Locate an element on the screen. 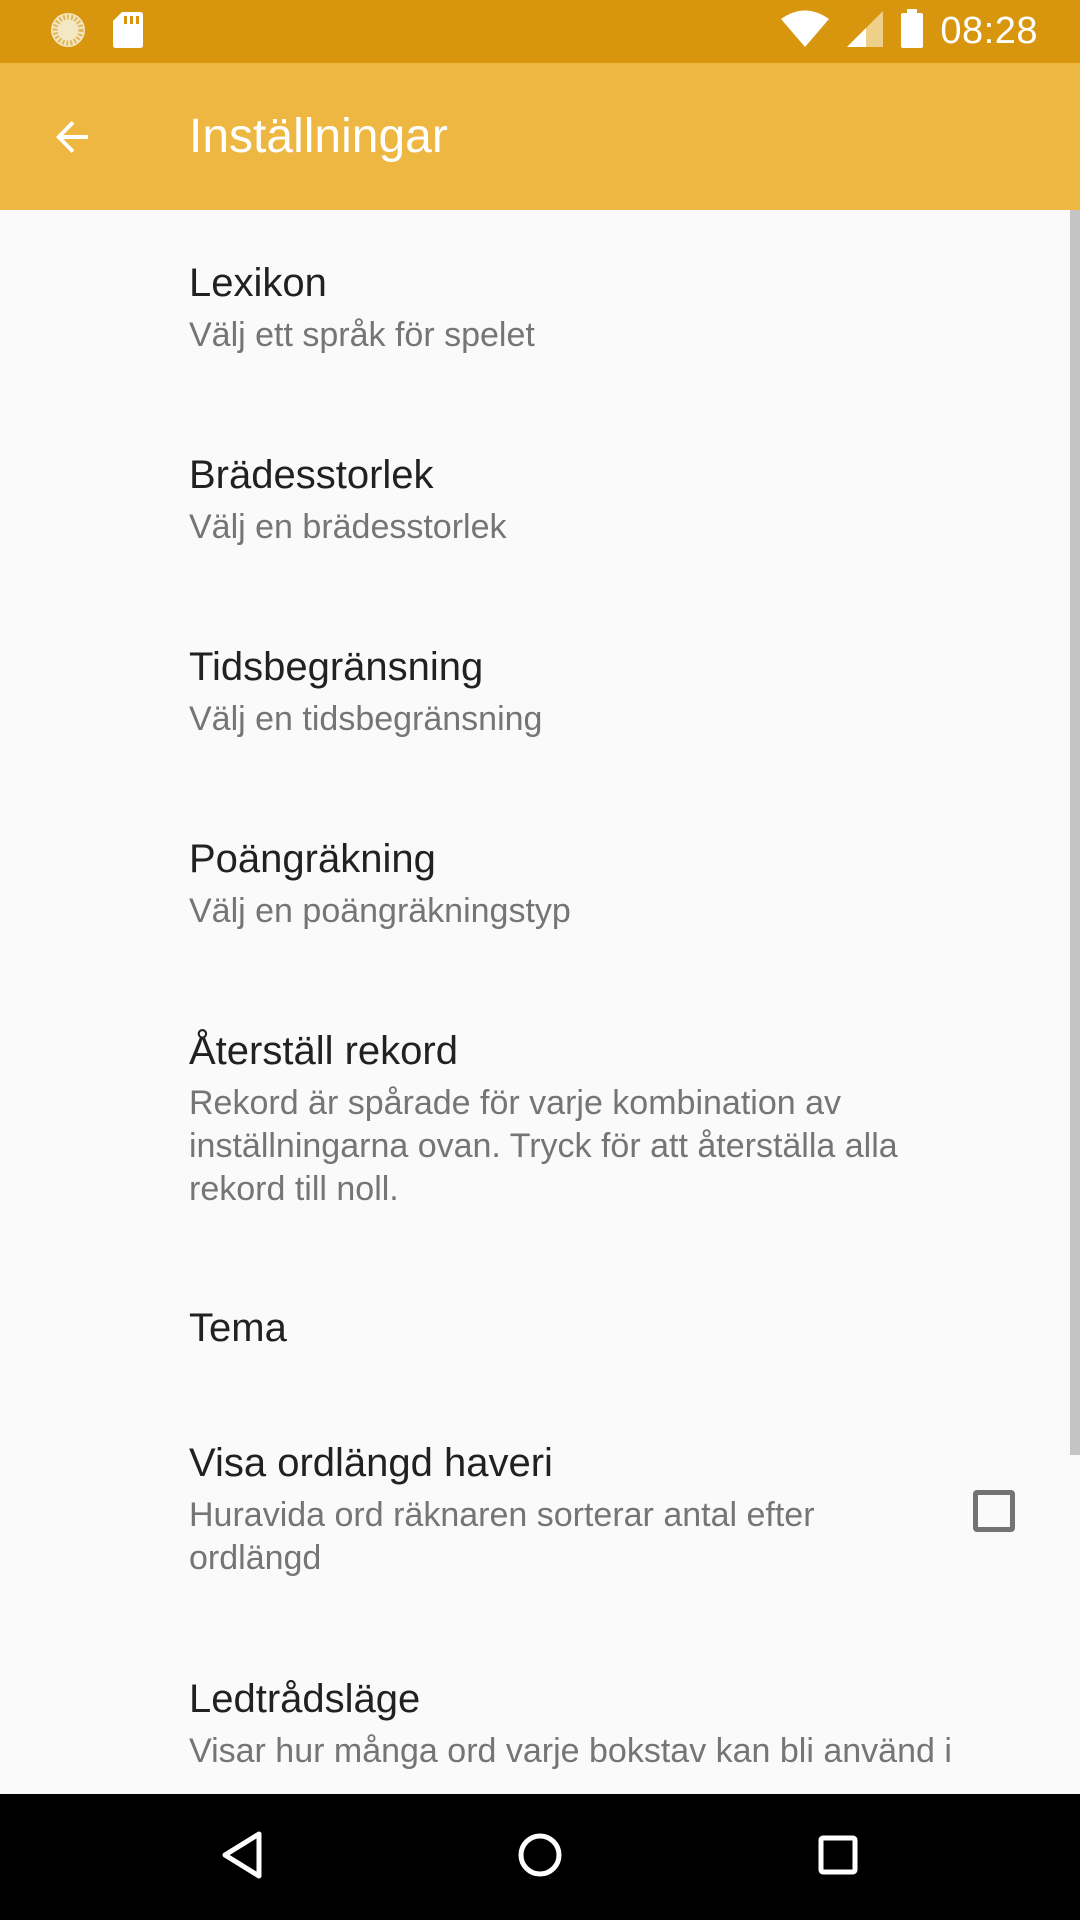  loading-circle-icon is located at coordinates (68, 32).